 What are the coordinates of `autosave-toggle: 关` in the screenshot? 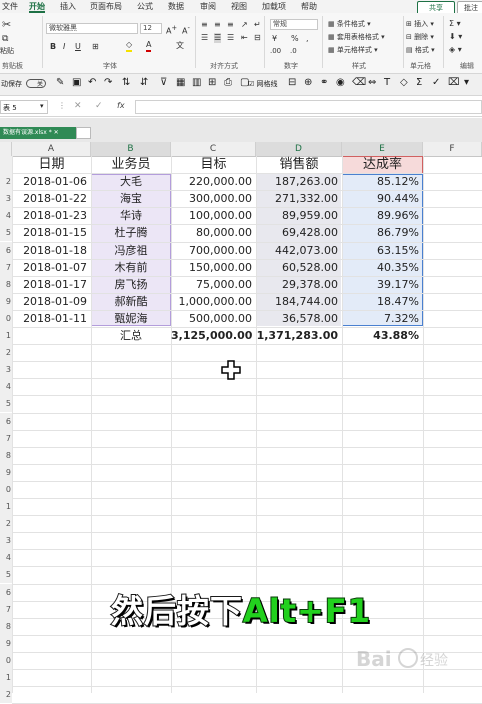 It's located at (36, 83).